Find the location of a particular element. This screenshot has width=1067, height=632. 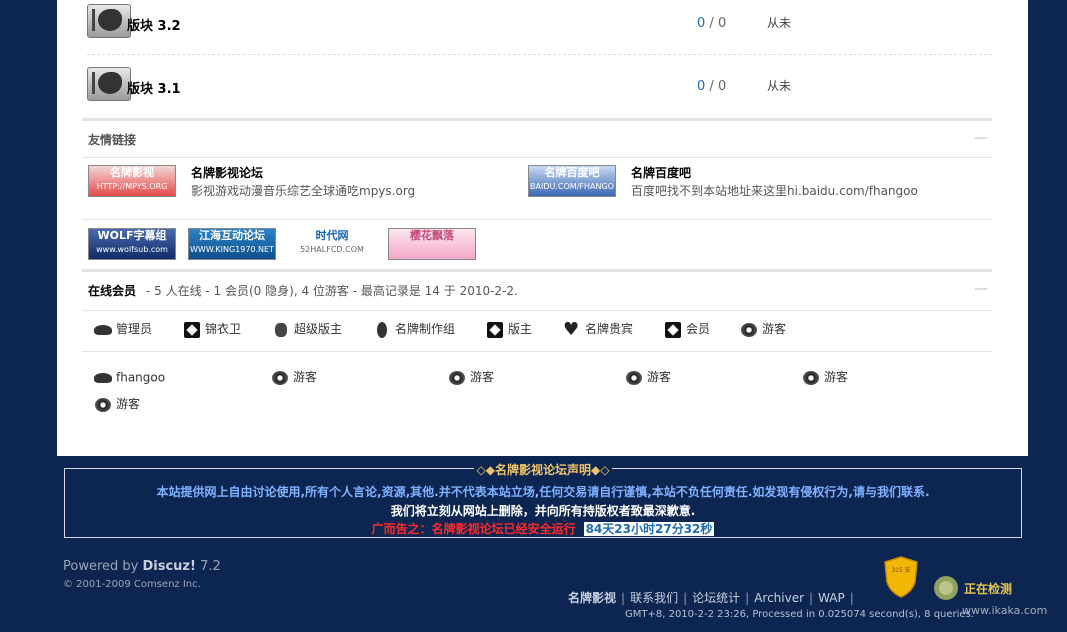

legend-label: 游客 is located at coordinates (774, 329).